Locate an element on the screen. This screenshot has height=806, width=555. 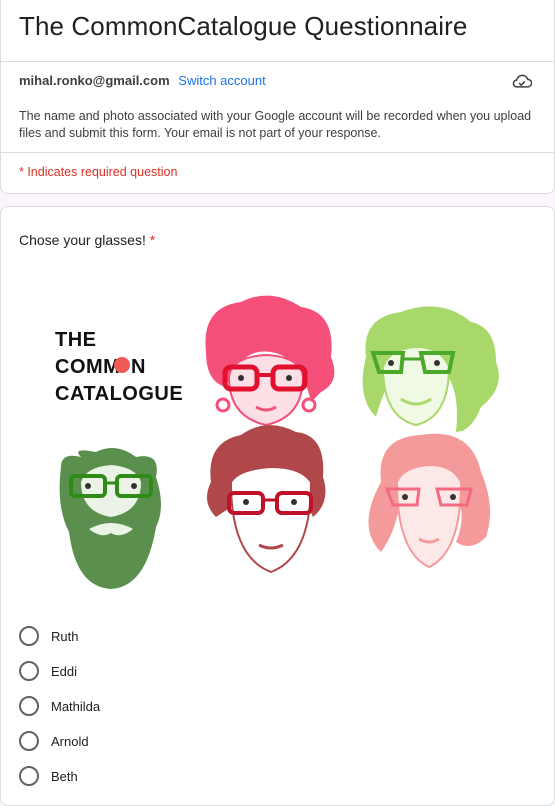
option-label: Mathilda is located at coordinates (76, 706).